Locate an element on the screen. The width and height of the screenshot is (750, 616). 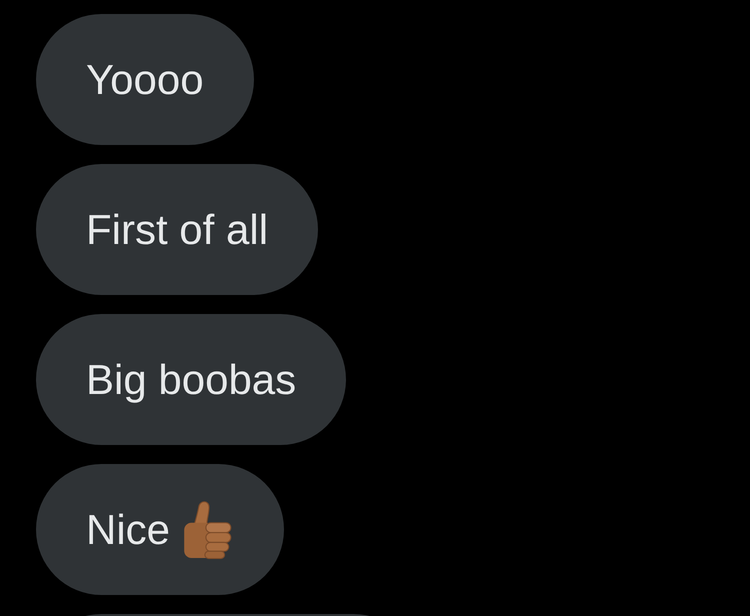
message-bubble: Big boobas is located at coordinates (191, 379).